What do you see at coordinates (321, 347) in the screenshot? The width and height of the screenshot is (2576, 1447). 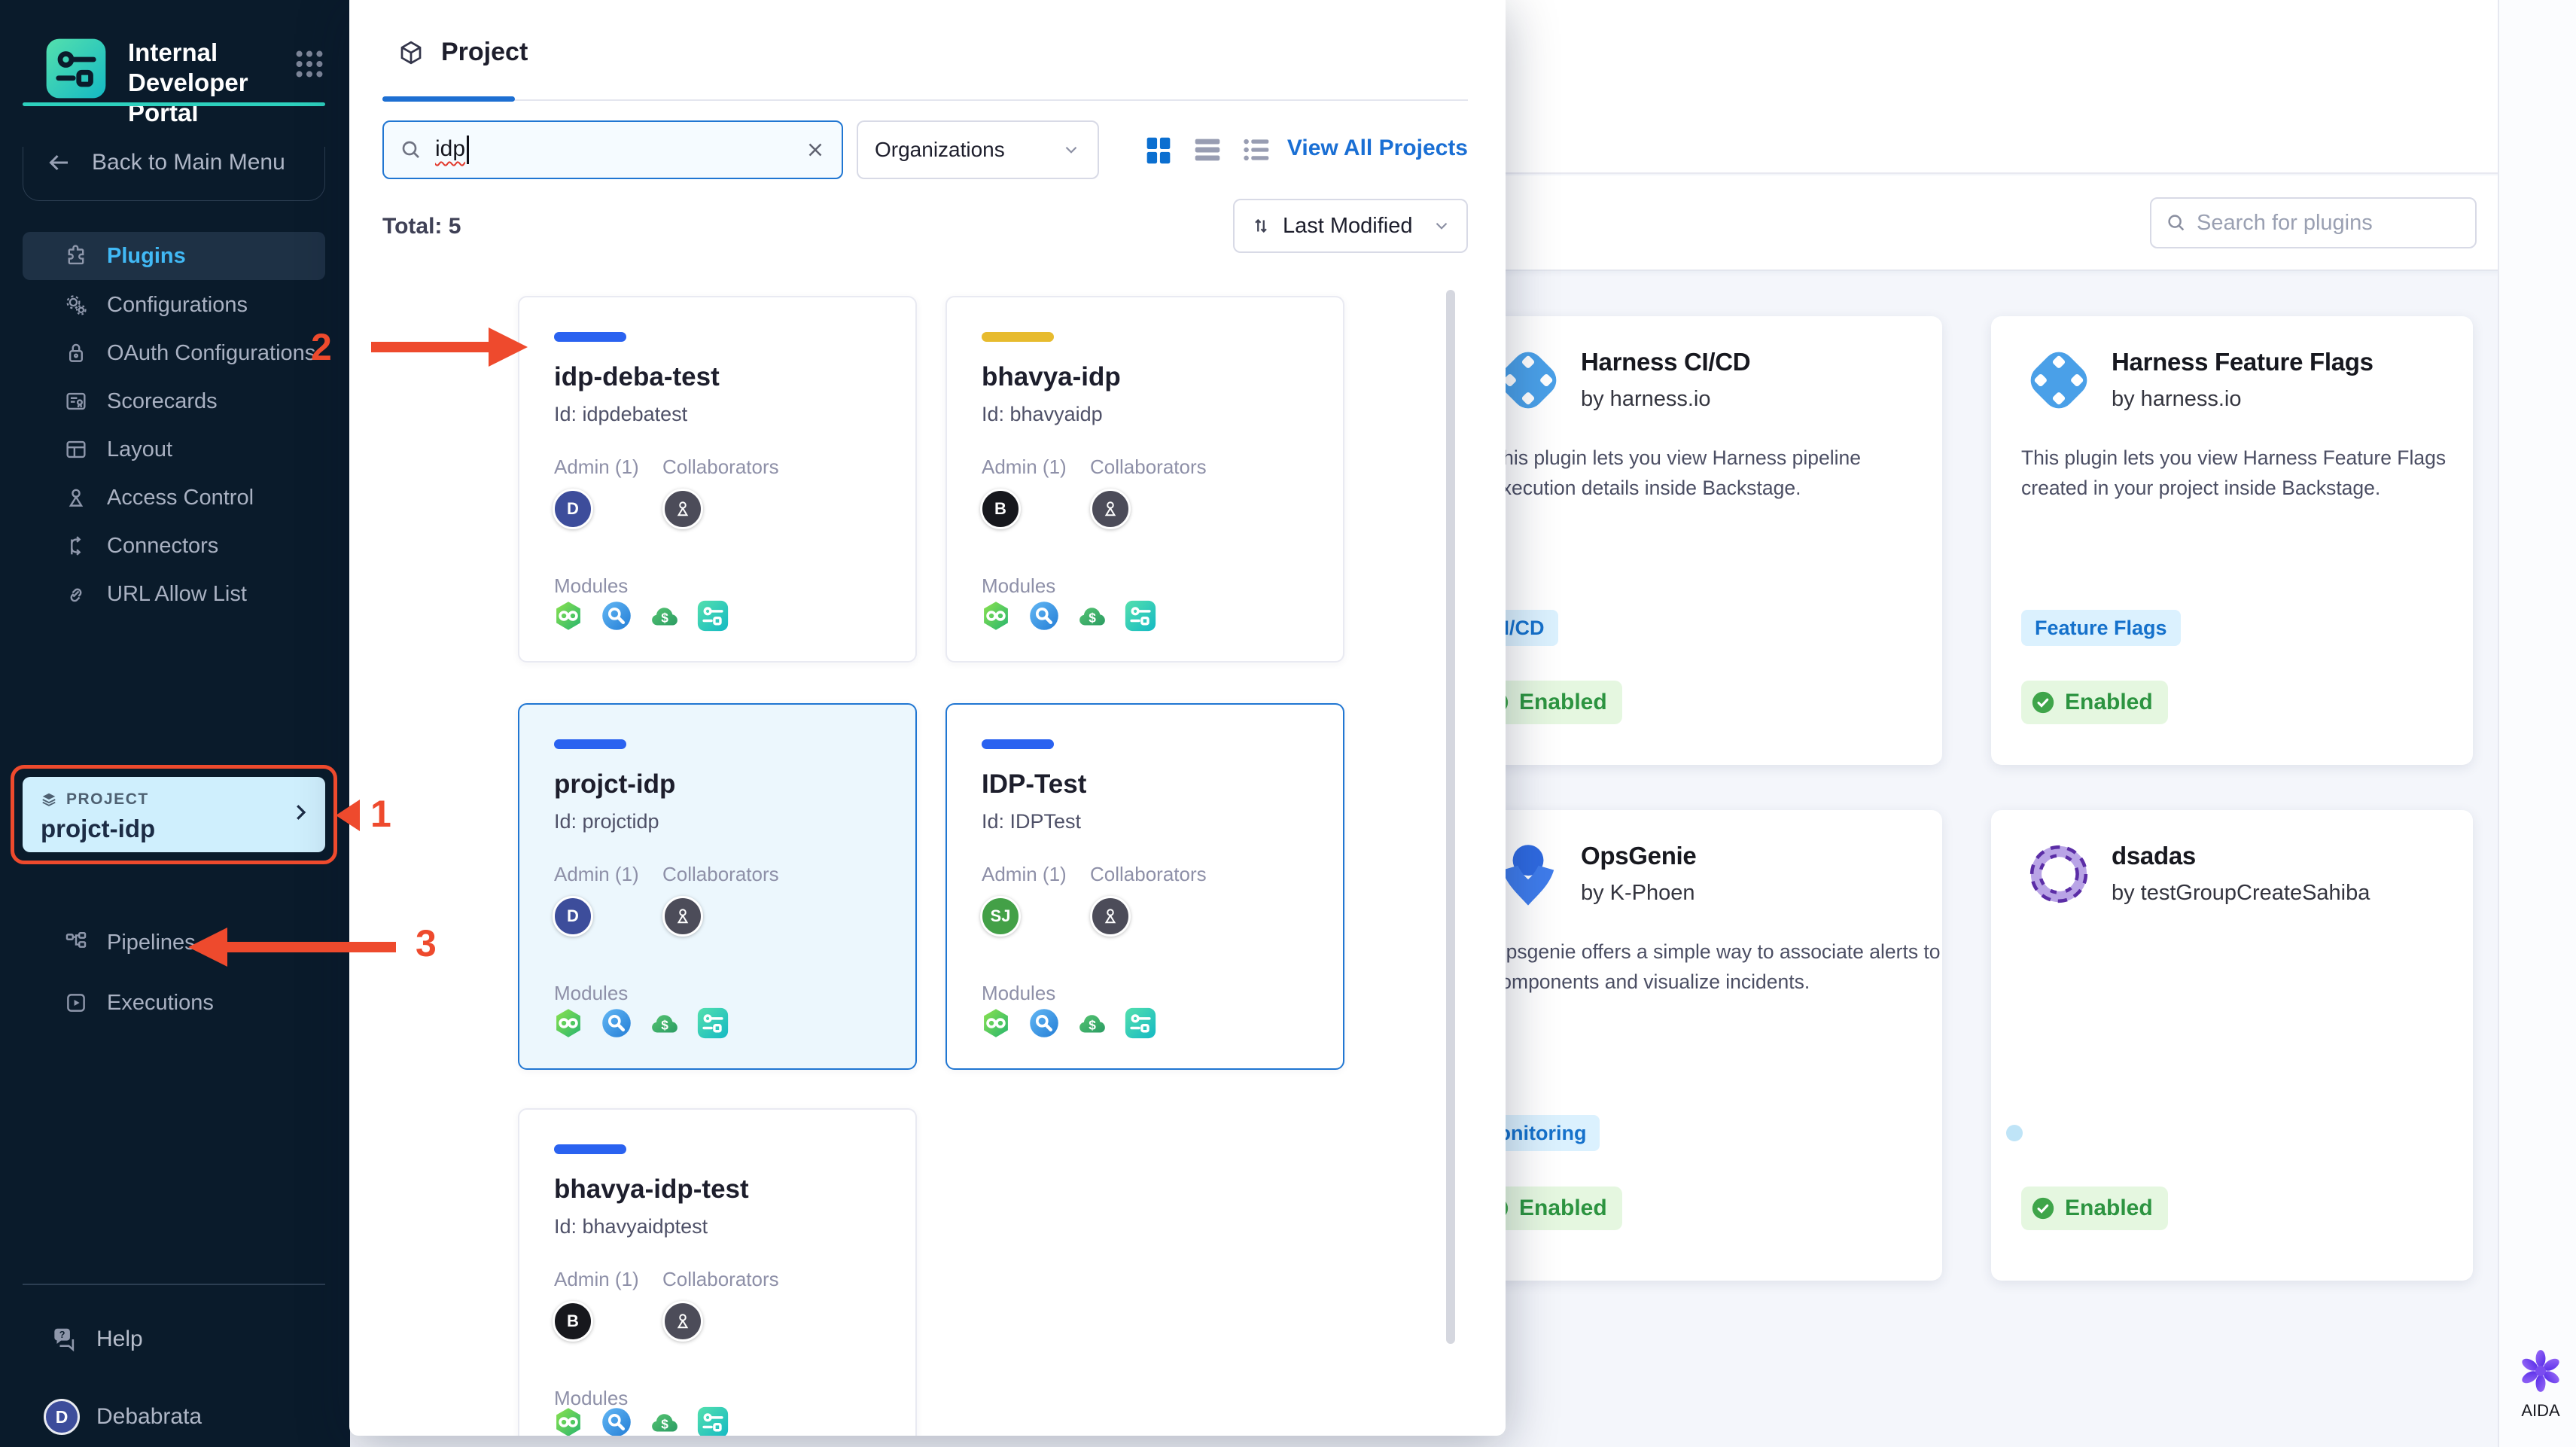 I see `annotation-label-2: 2` at bounding box center [321, 347].